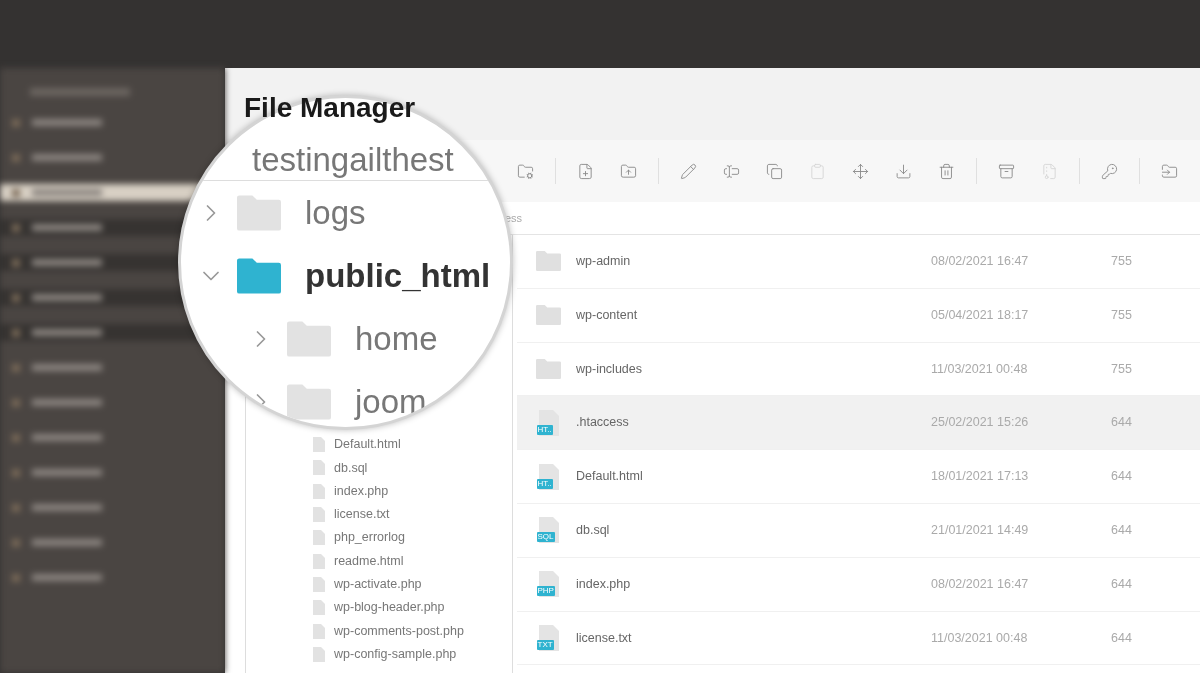 This screenshot has height=673, width=1200. Describe the element at coordinates (525, 171) in the screenshot. I see `folder-settings-button` at that location.